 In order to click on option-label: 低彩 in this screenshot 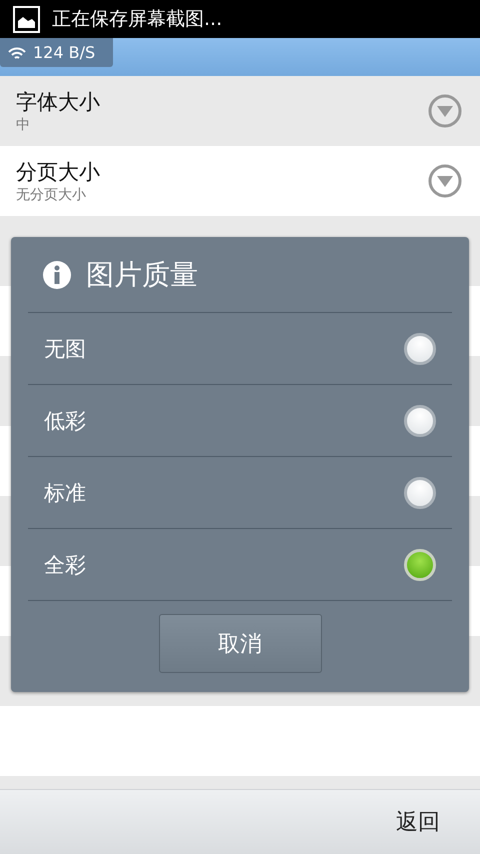, I will do `click(65, 421)`.